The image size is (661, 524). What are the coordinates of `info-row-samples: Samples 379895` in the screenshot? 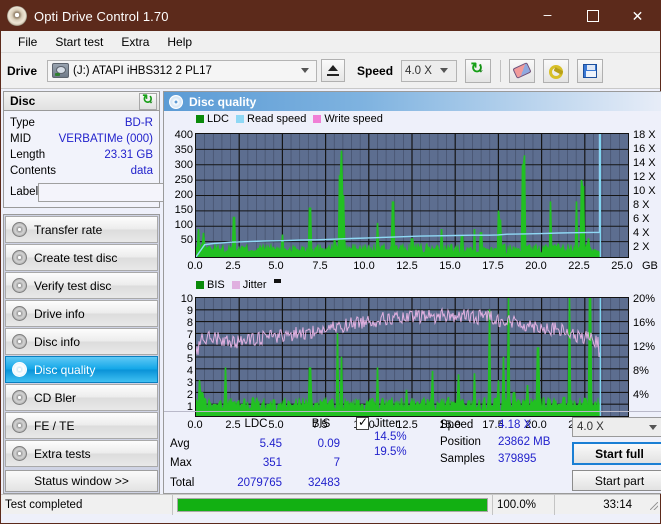 It's located at (504, 459).